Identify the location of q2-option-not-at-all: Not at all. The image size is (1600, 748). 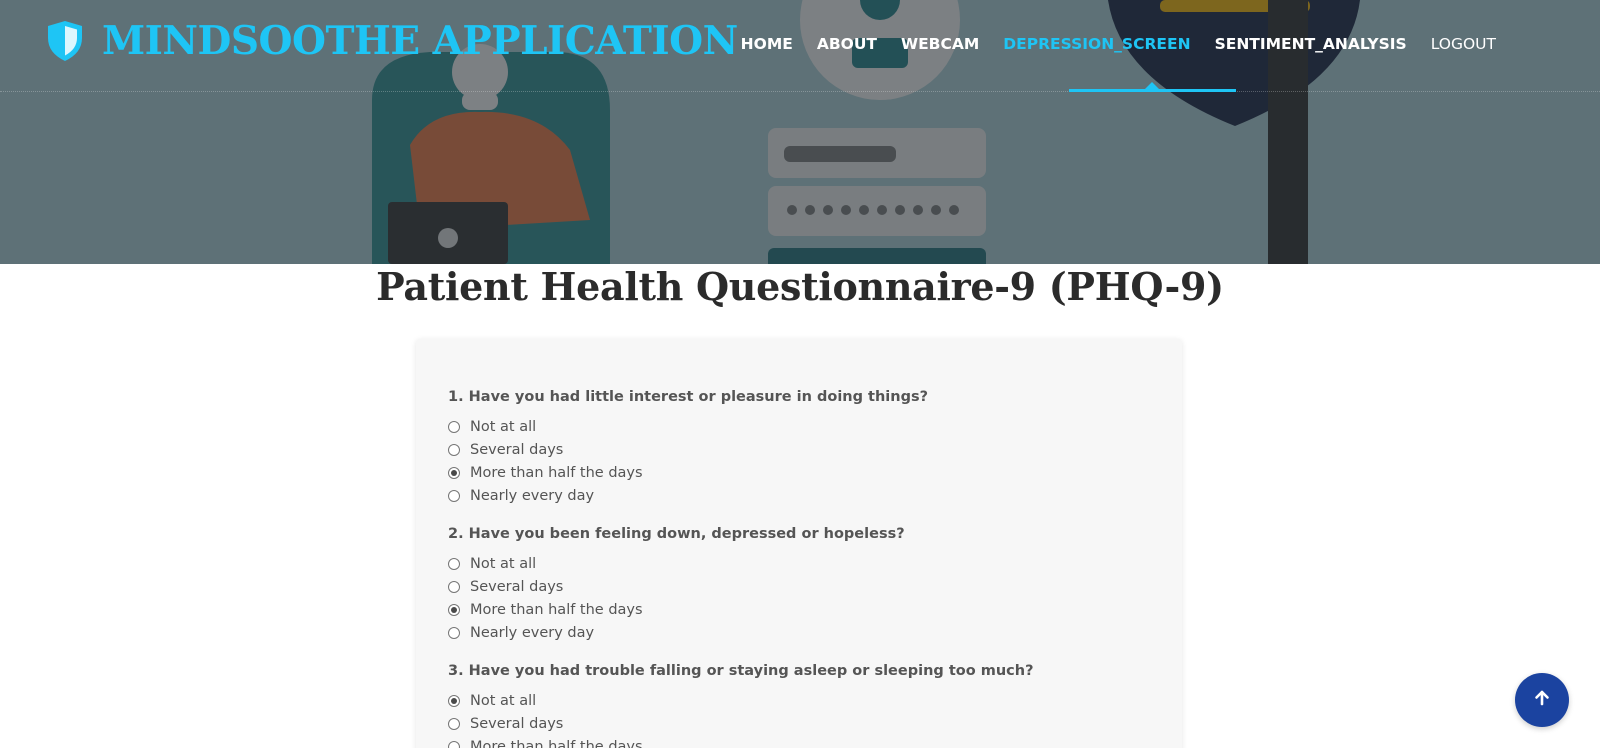
(676, 563).